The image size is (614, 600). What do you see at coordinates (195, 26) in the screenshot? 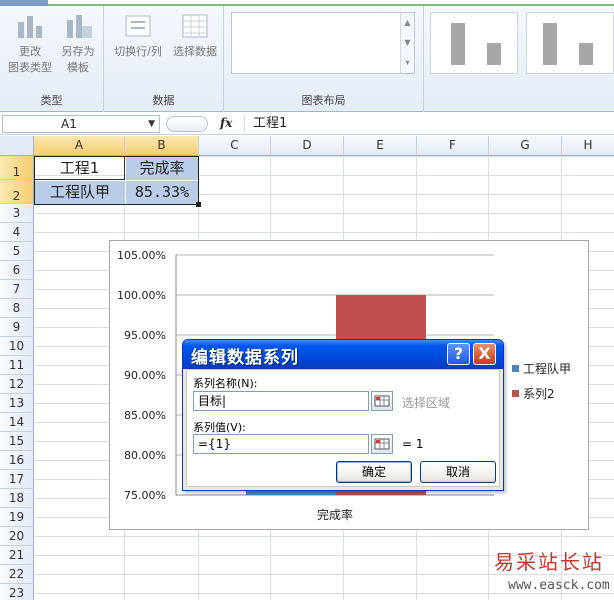
I see `select-data-icon` at bounding box center [195, 26].